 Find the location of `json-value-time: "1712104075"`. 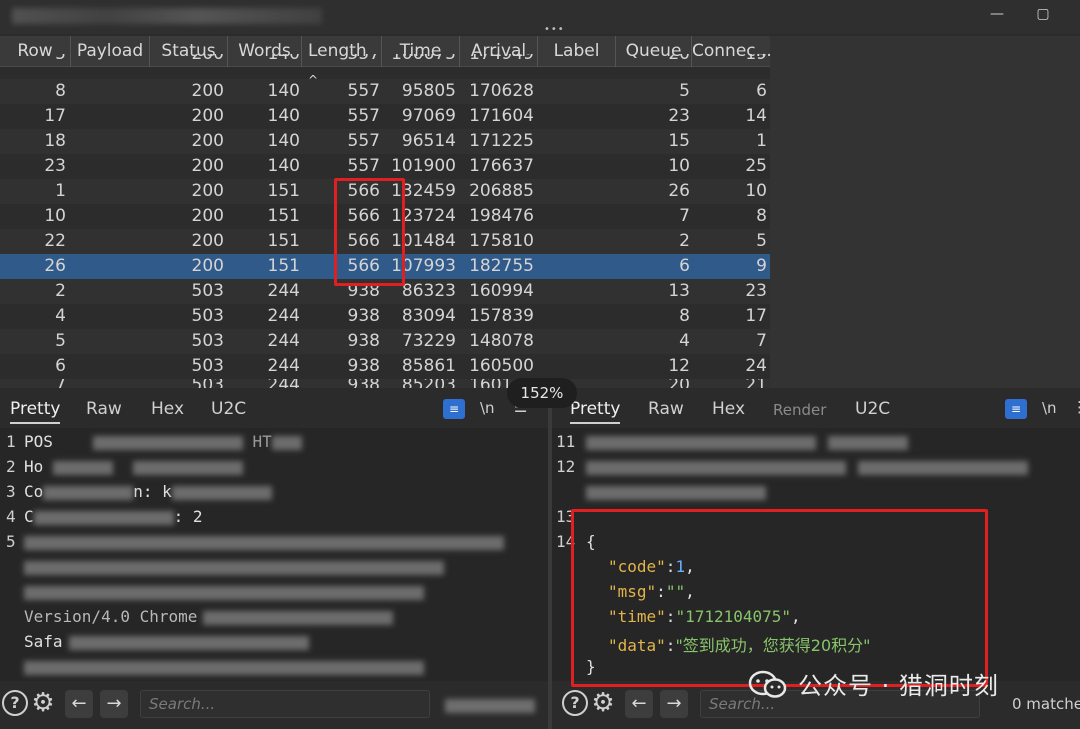

json-value-time: "1712104075" is located at coordinates (733, 616).